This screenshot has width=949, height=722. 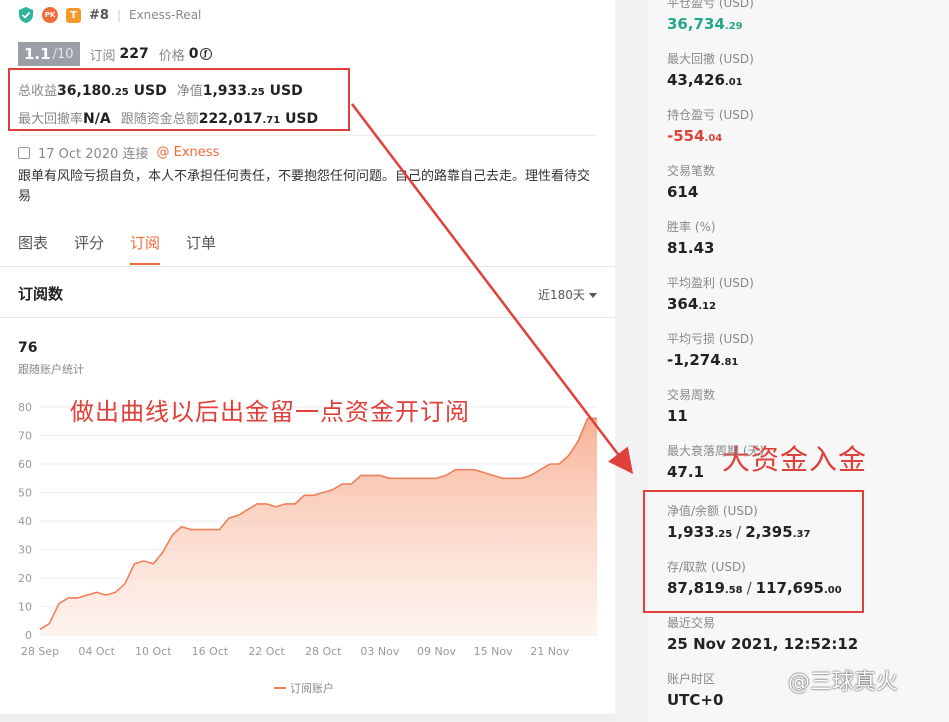 I want to click on tab-rating: 评分, so click(x=89, y=248).